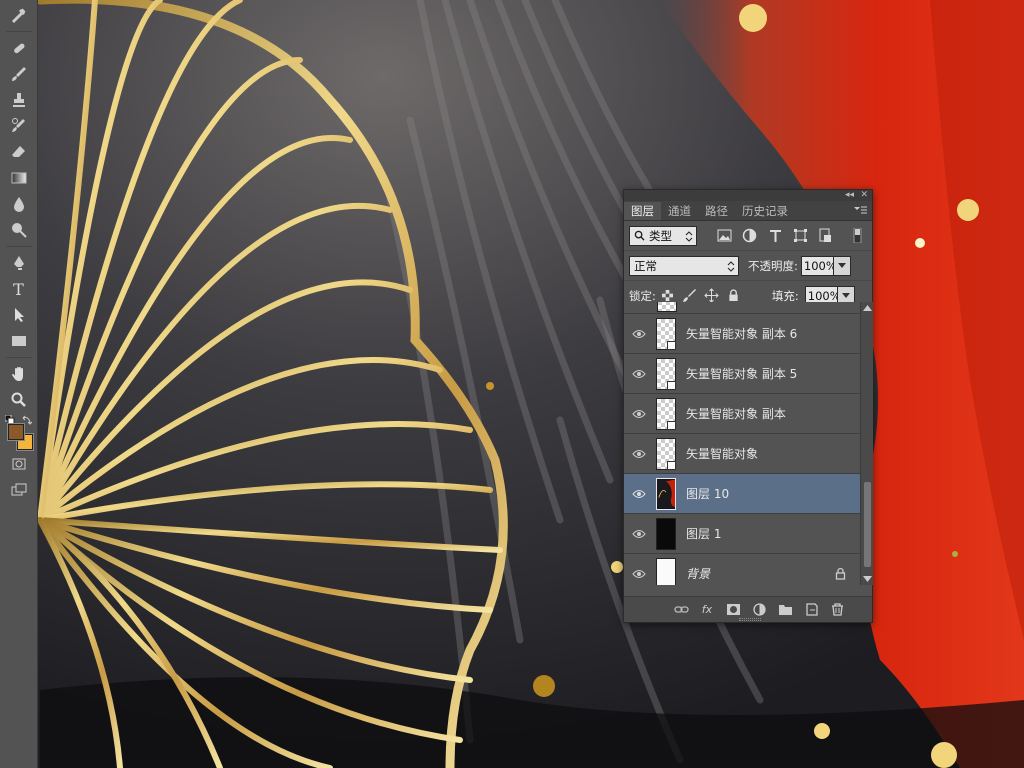 The height and width of the screenshot is (768, 1024). Describe the element at coordinates (749, 236) in the screenshot. I see `filter-adjustment-button` at that location.